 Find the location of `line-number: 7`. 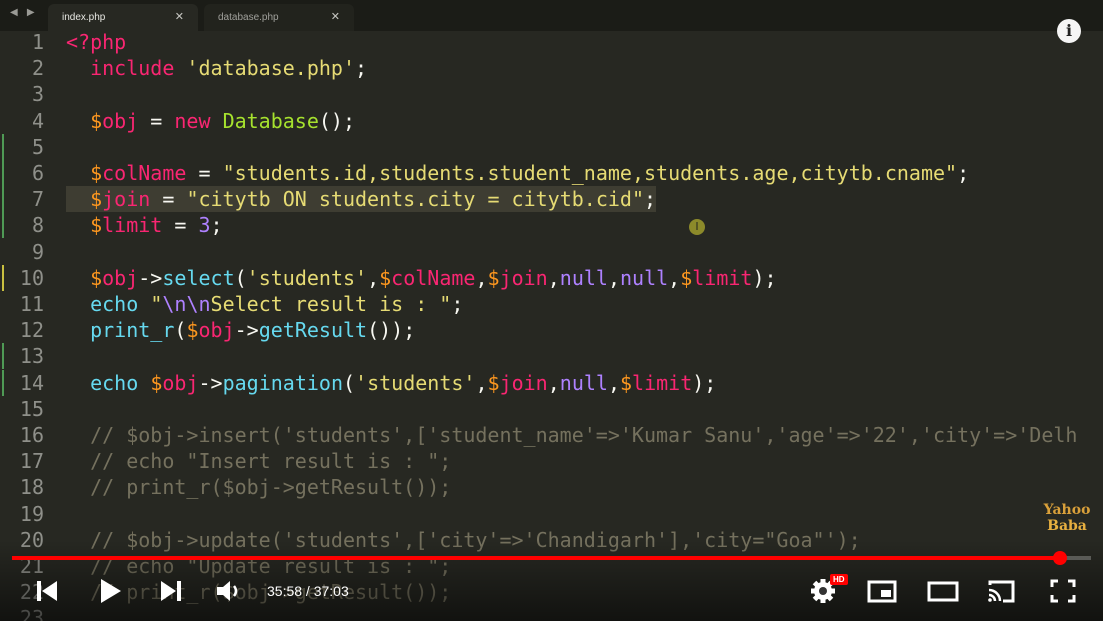

line-number: 7 is located at coordinates (37, 199).